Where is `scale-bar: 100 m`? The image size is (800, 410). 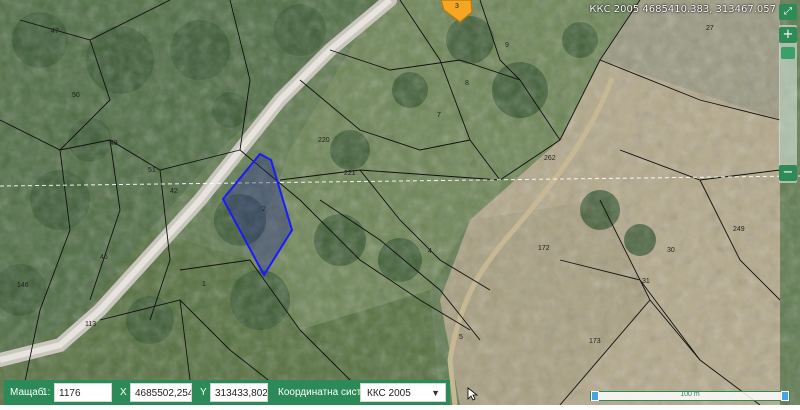
scale-bar: 100 m is located at coordinates (690, 396).